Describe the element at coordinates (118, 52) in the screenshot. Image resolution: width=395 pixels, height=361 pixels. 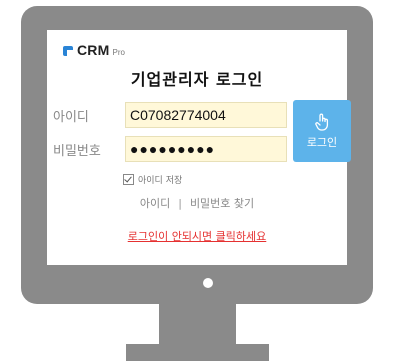
I see `logo-sub: Pro` at that location.